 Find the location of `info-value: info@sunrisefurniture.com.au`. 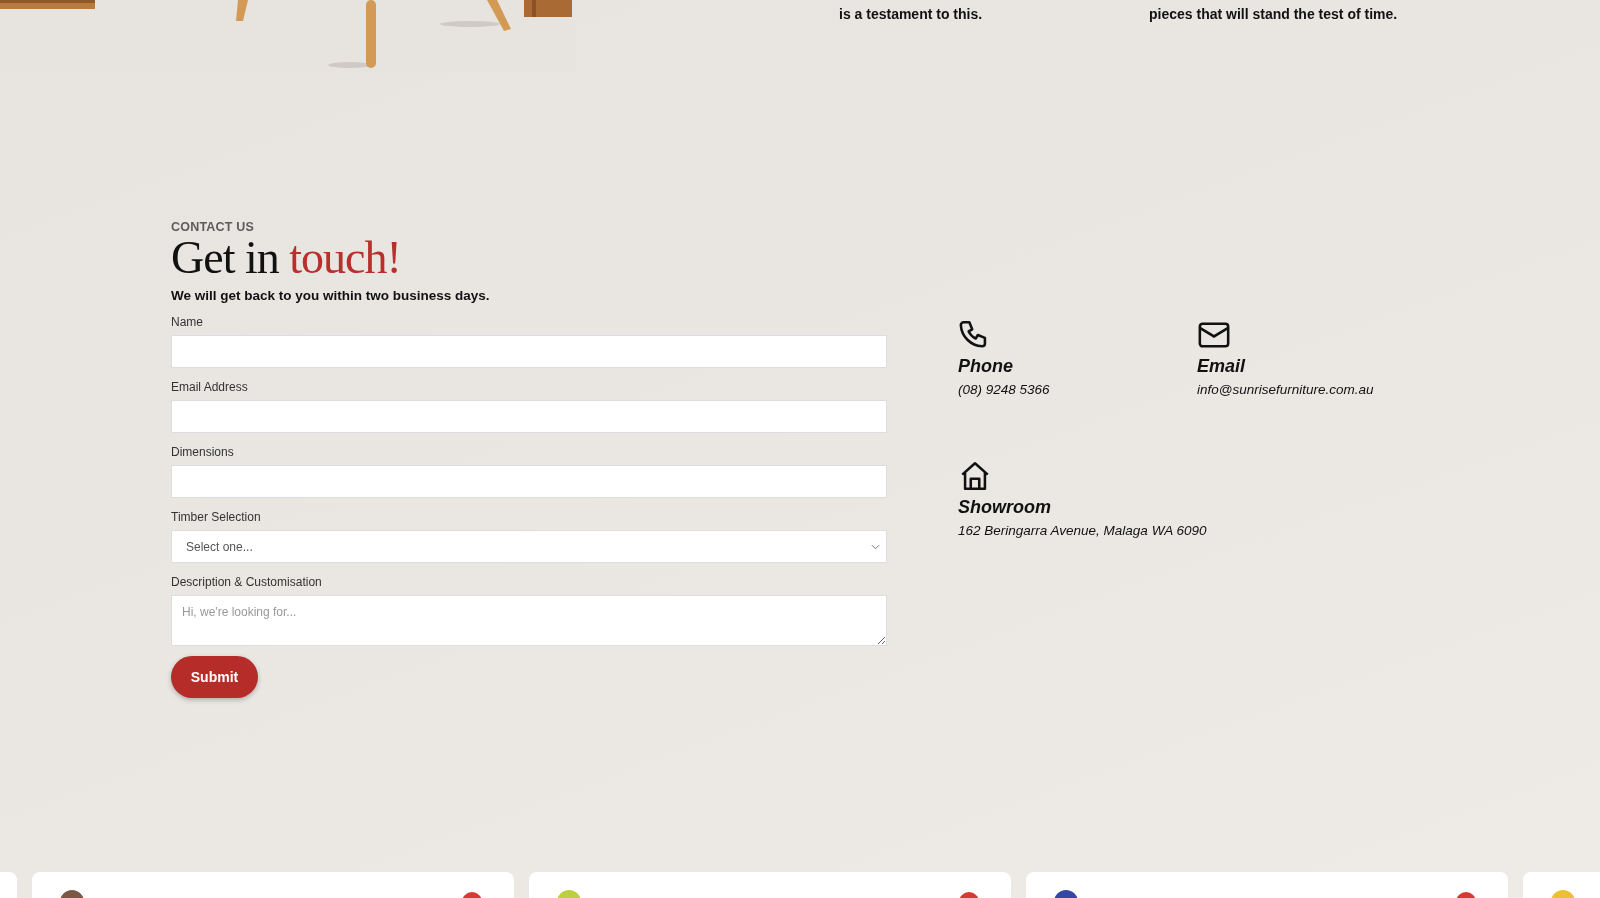

info-value: info@sunrisefurniture.com.au is located at coordinates (1285, 389).